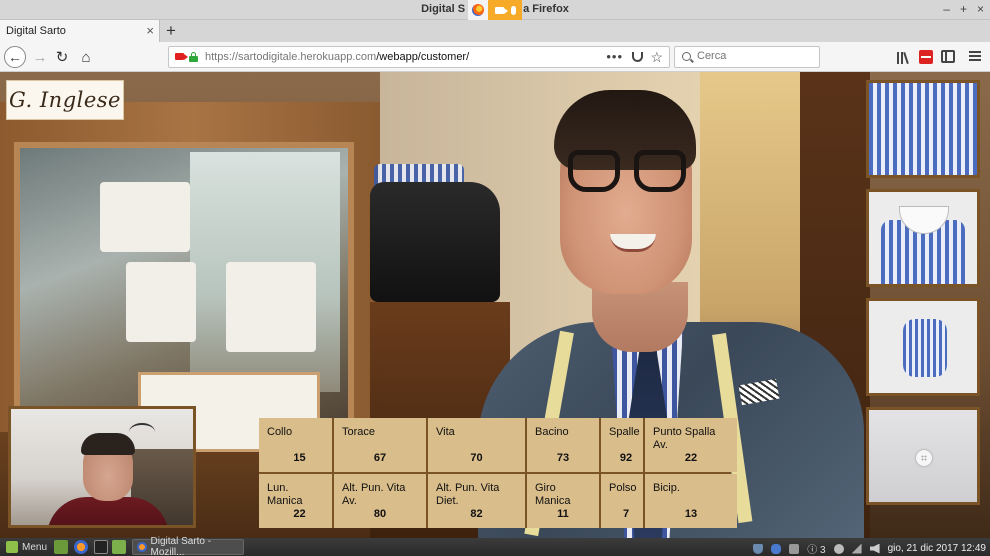 The height and width of the screenshot is (556, 990). Describe the element at coordinates (946, 9) in the screenshot. I see `minimize-button: –` at that location.